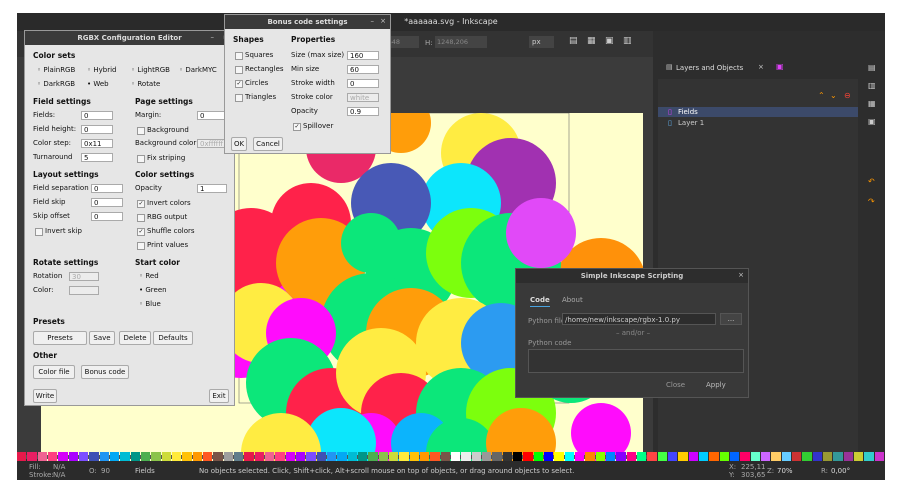 The width and height of the screenshot is (900, 493). What do you see at coordinates (97, 143) in the screenshot?
I see `color-step-input: 0x11` at bounding box center [97, 143].